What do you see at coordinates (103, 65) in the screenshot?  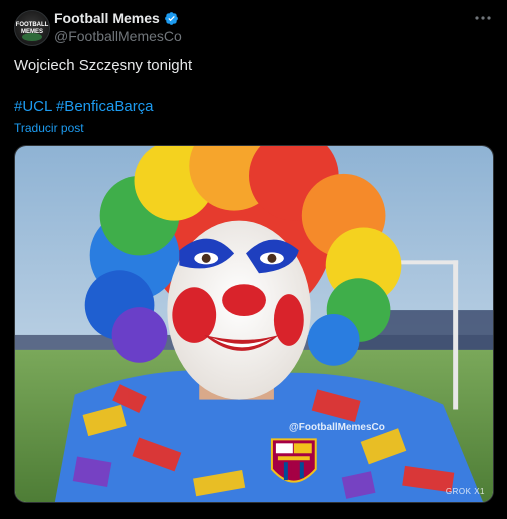 I see `tweet-text: Wojciech Szczęsny tonight` at bounding box center [103, 65].